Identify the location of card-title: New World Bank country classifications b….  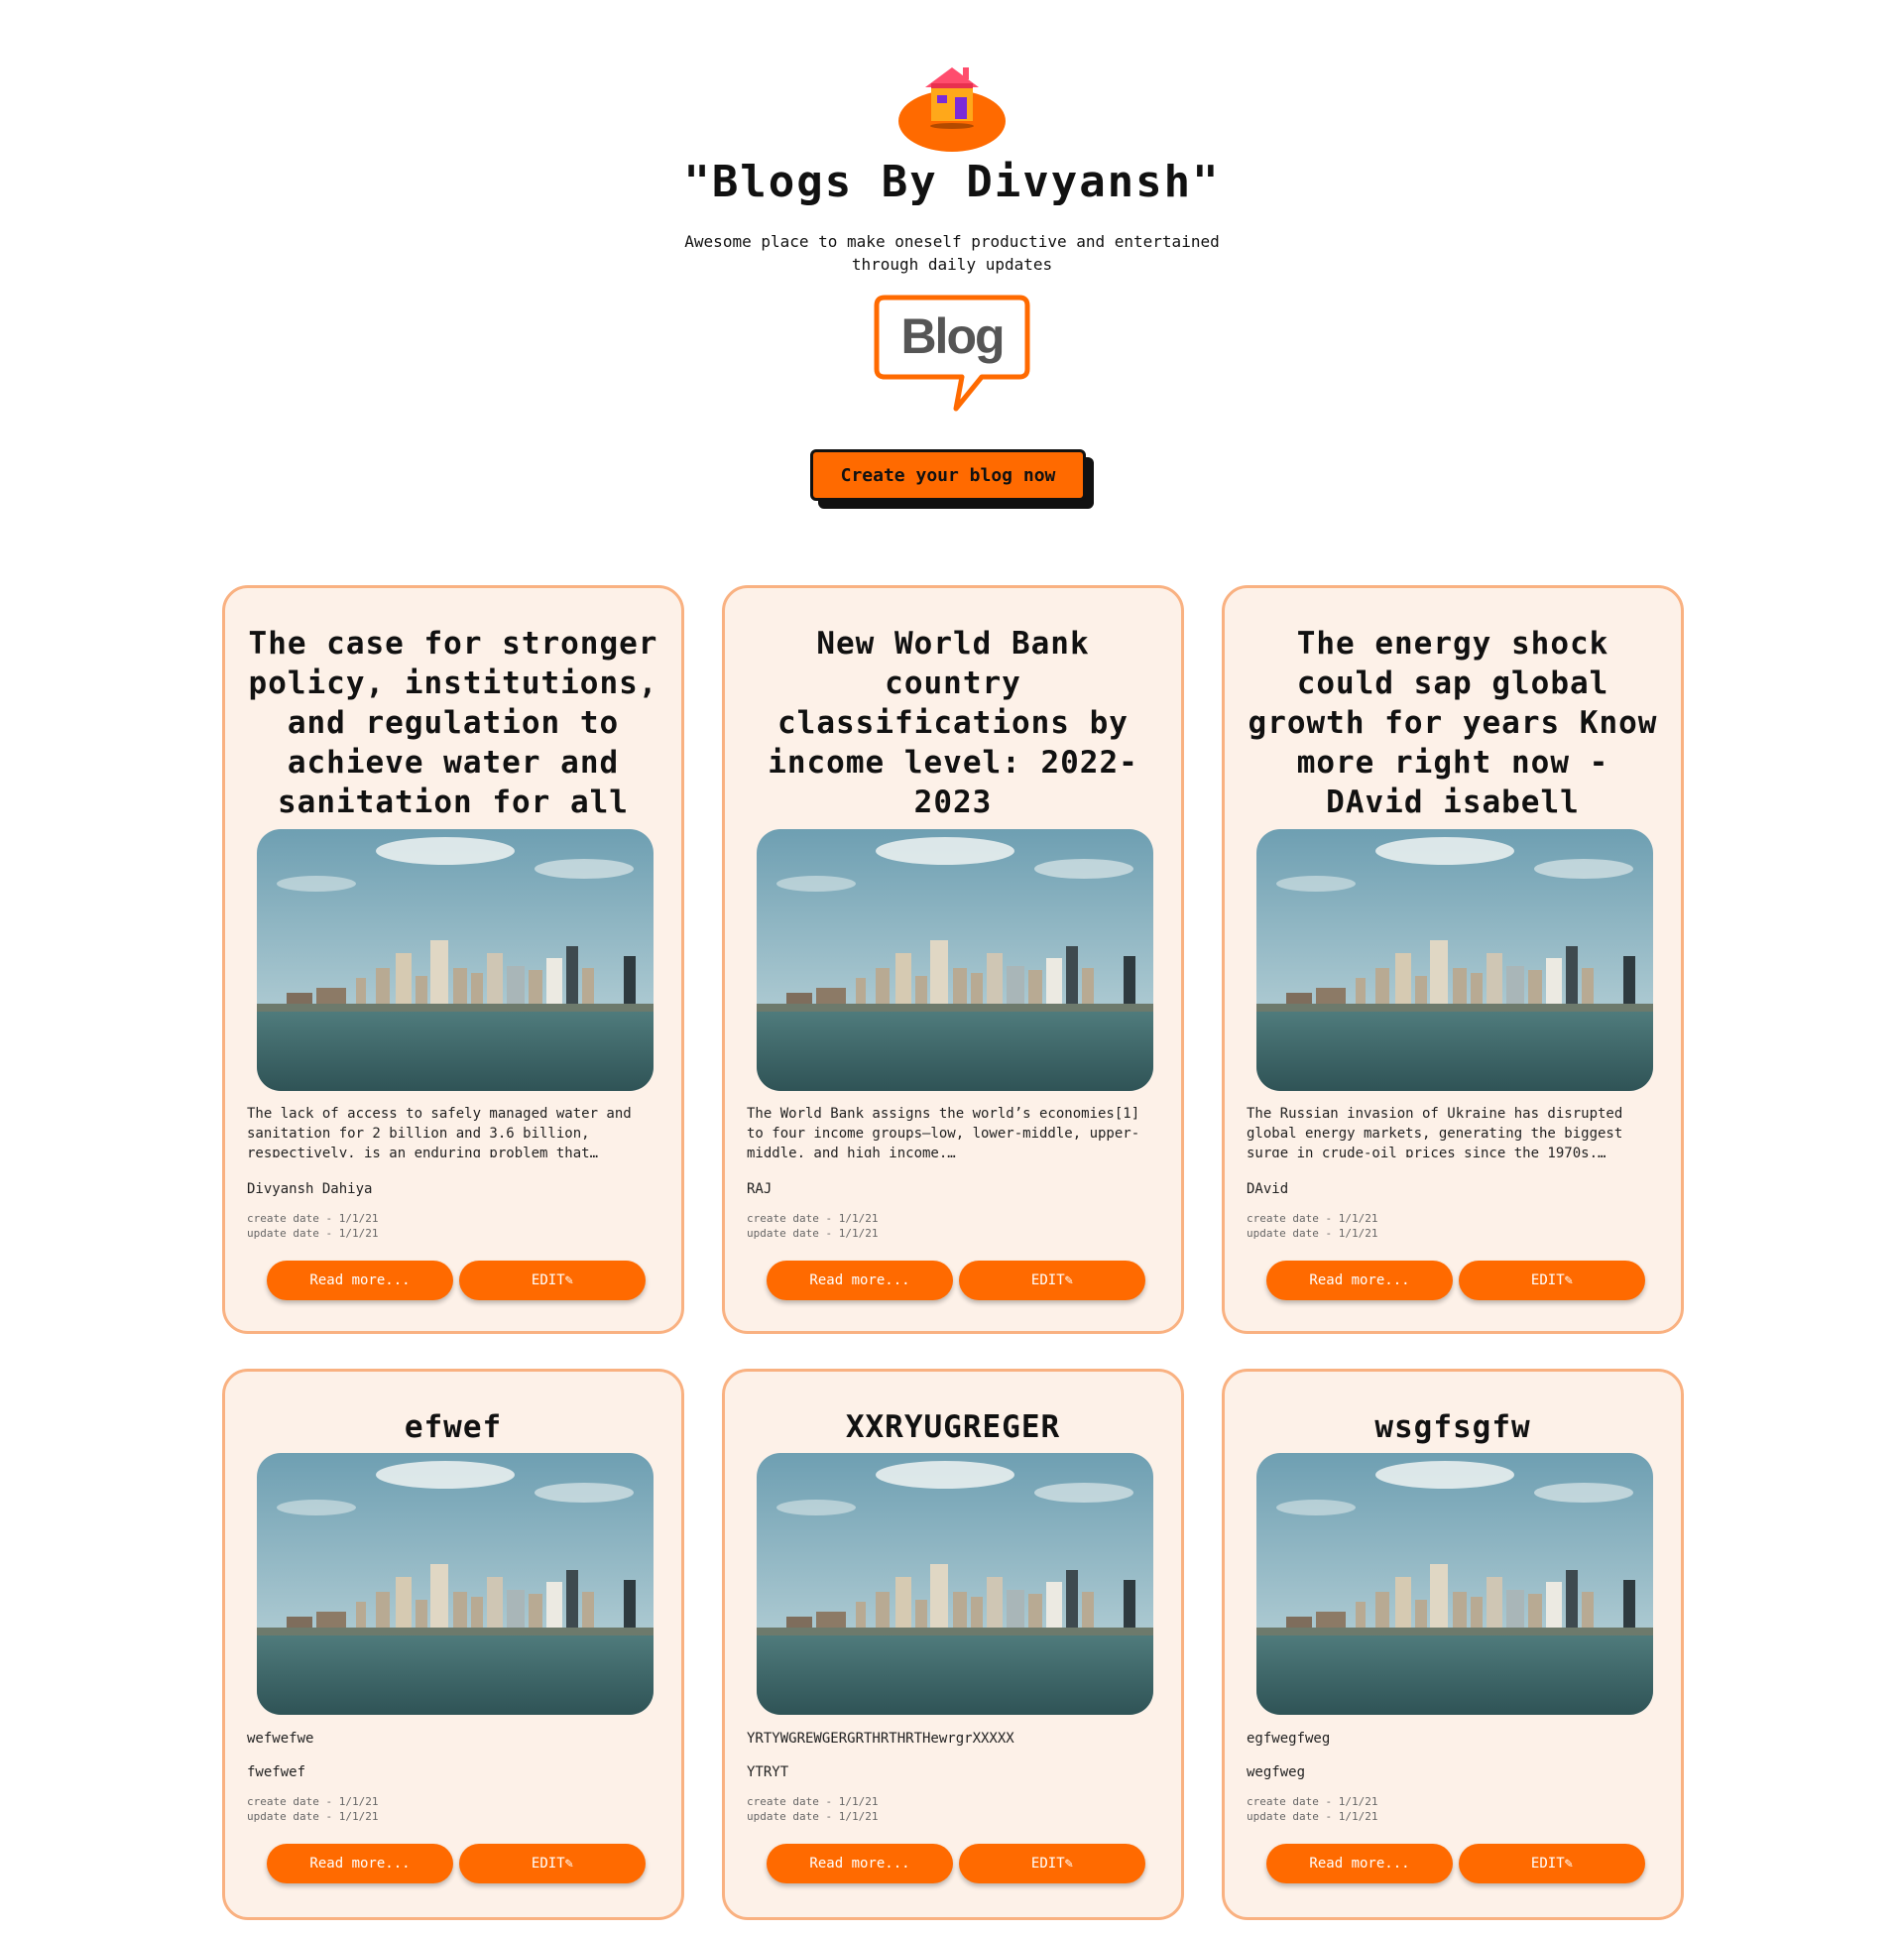
(953, 723).